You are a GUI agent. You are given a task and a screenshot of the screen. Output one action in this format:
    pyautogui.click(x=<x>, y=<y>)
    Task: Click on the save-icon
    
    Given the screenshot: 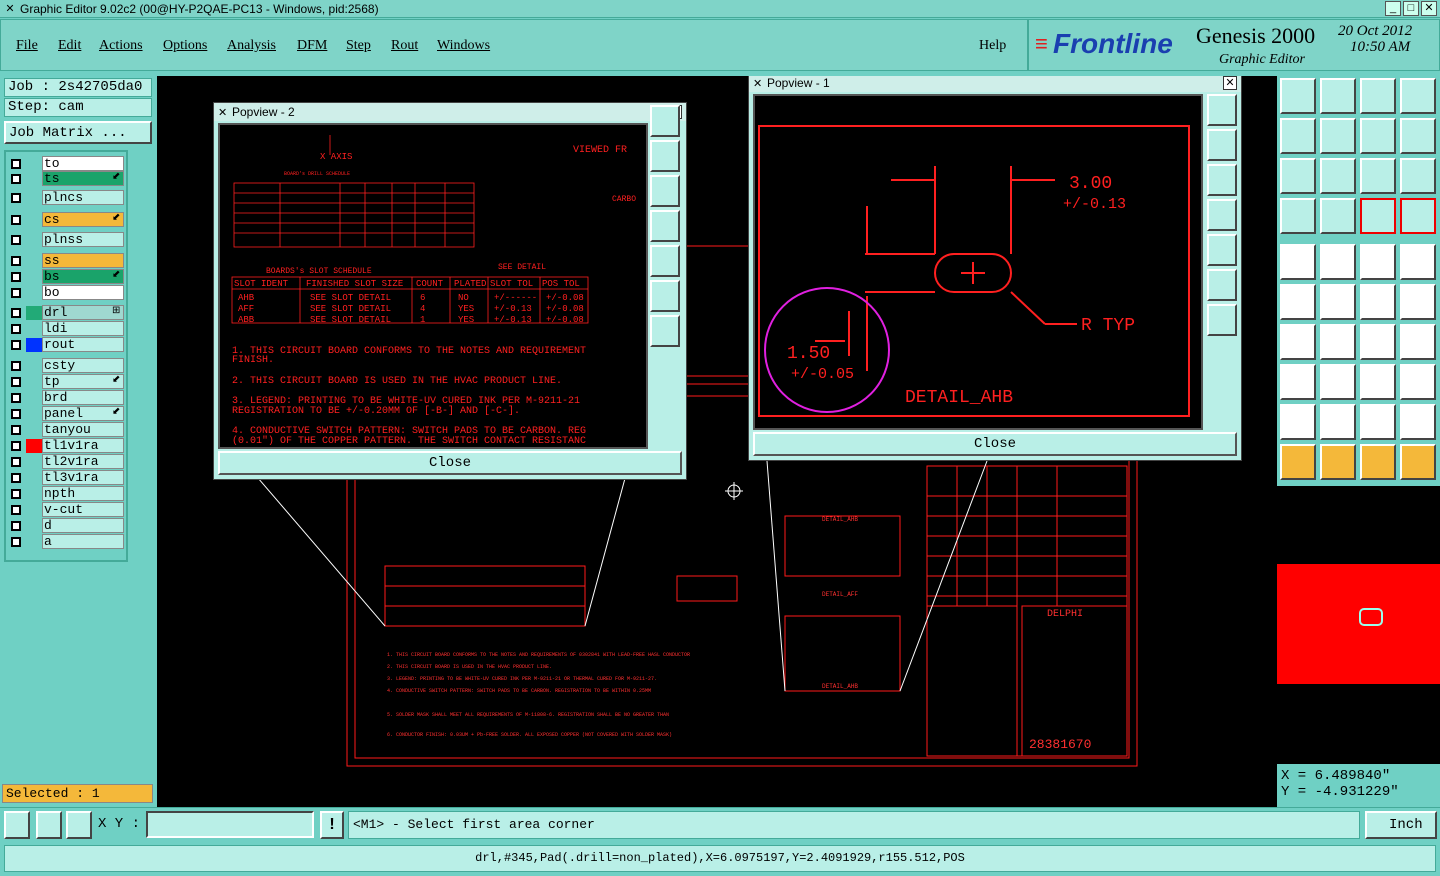 What is the action you would take?
    pyautogui.click(x=1338, y=96)
    